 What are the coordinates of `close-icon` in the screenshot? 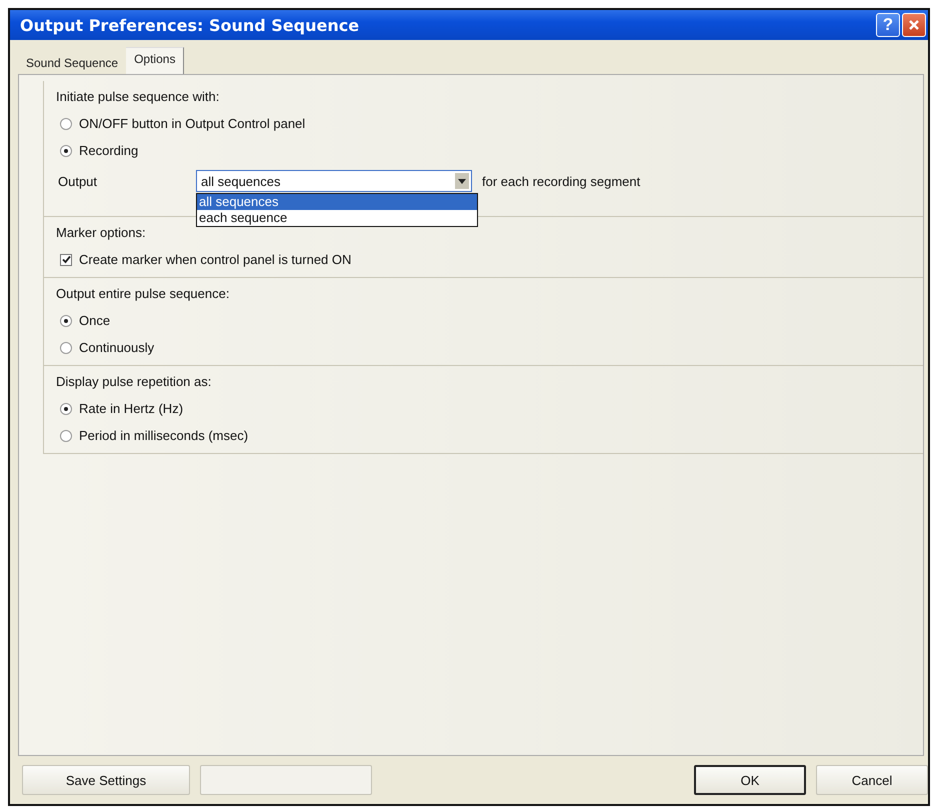 It's located at (914, 25).